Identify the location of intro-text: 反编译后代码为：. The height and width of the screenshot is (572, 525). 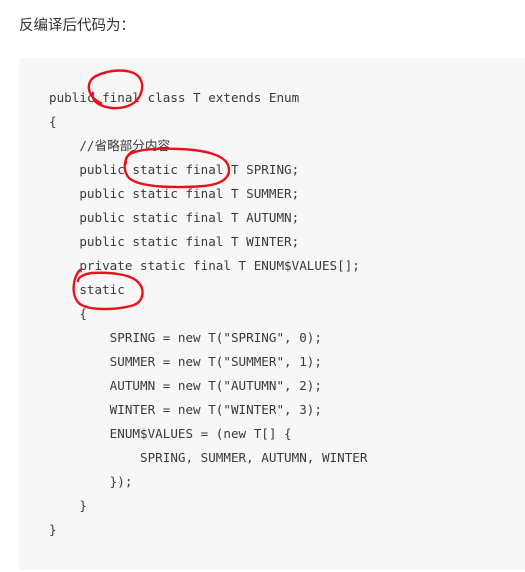
(77, 26).